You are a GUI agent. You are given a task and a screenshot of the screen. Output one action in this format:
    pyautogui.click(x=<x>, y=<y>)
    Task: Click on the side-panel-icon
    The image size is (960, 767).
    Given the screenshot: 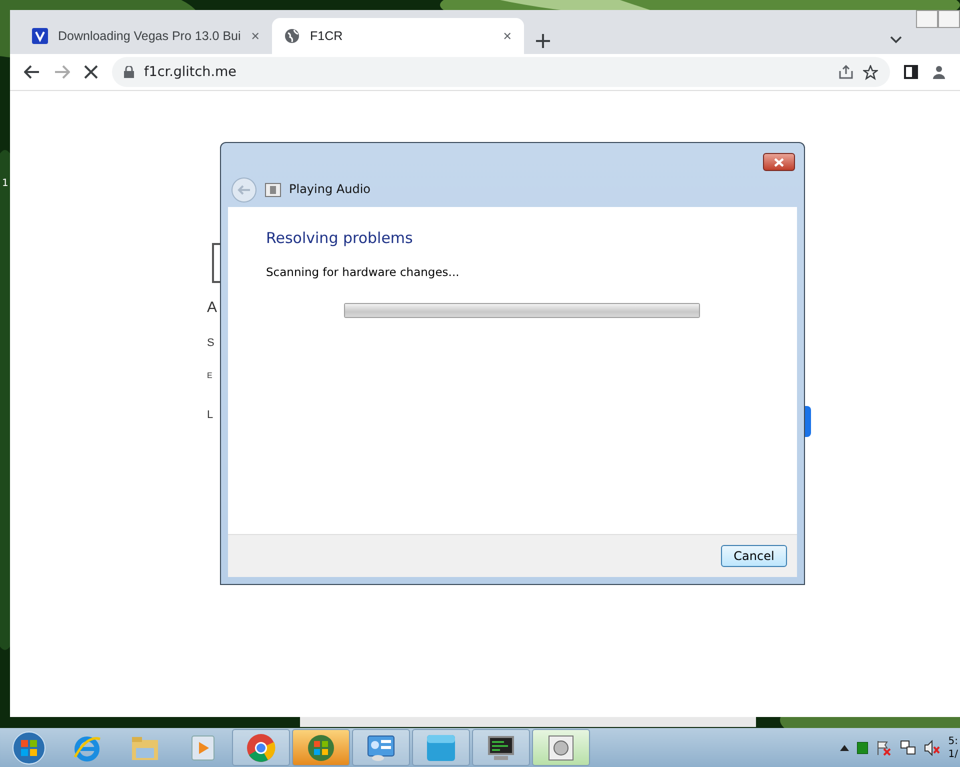 What is the action you would take?
    pyautogui.click(x=911, y=72)
    